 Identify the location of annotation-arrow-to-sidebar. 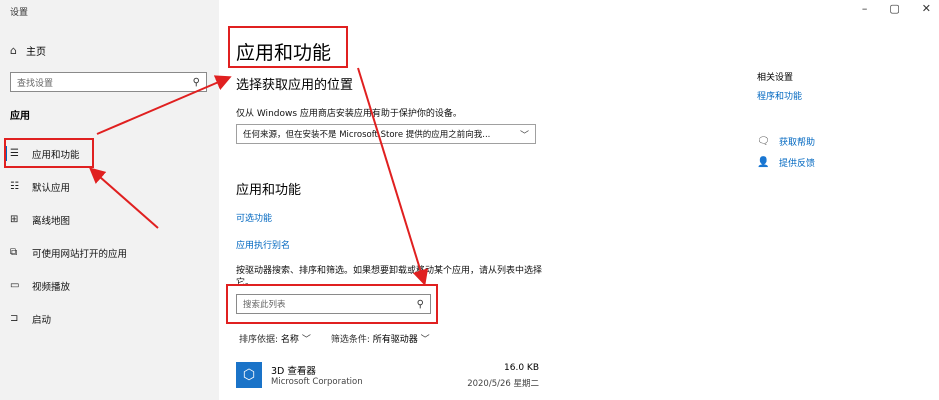
(123, 198).